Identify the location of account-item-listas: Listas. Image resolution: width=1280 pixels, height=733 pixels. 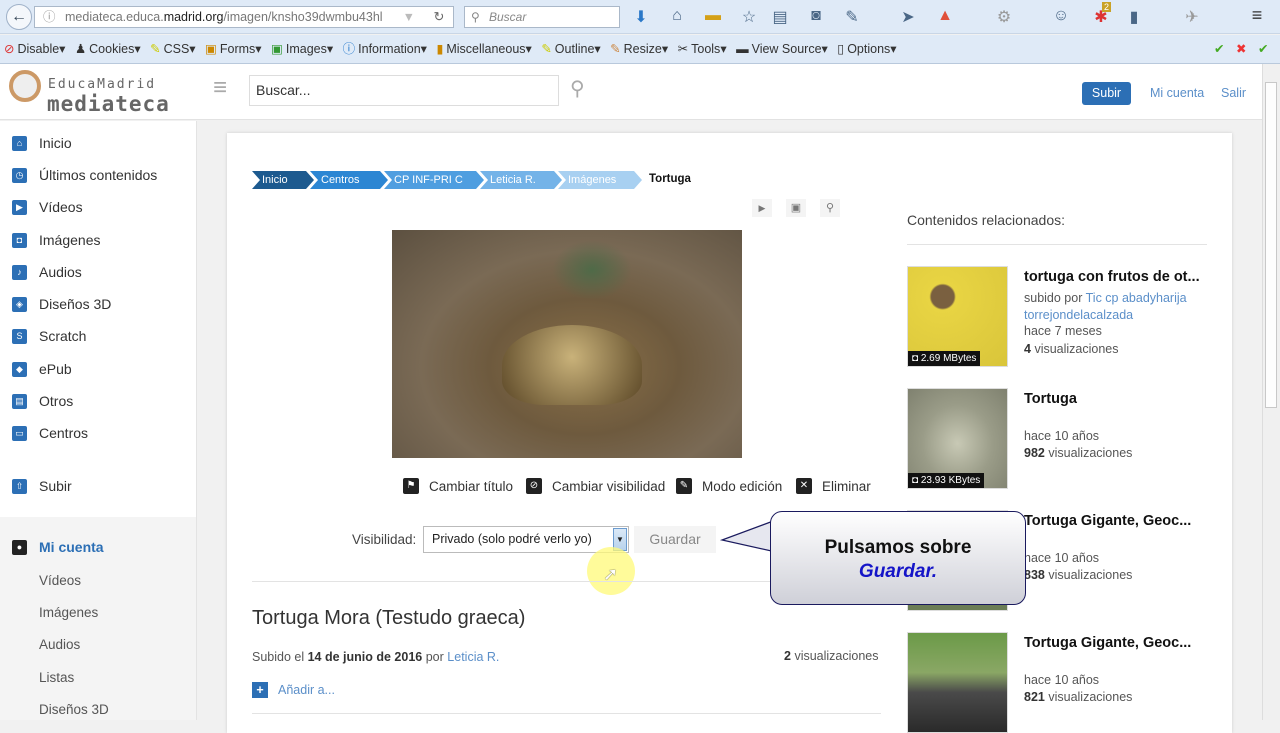
(56, 677).